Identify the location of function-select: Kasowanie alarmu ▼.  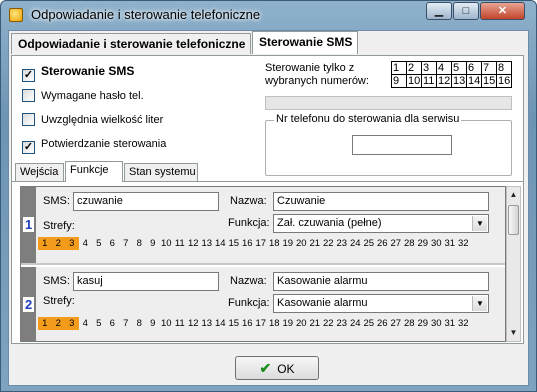
(381, 303).